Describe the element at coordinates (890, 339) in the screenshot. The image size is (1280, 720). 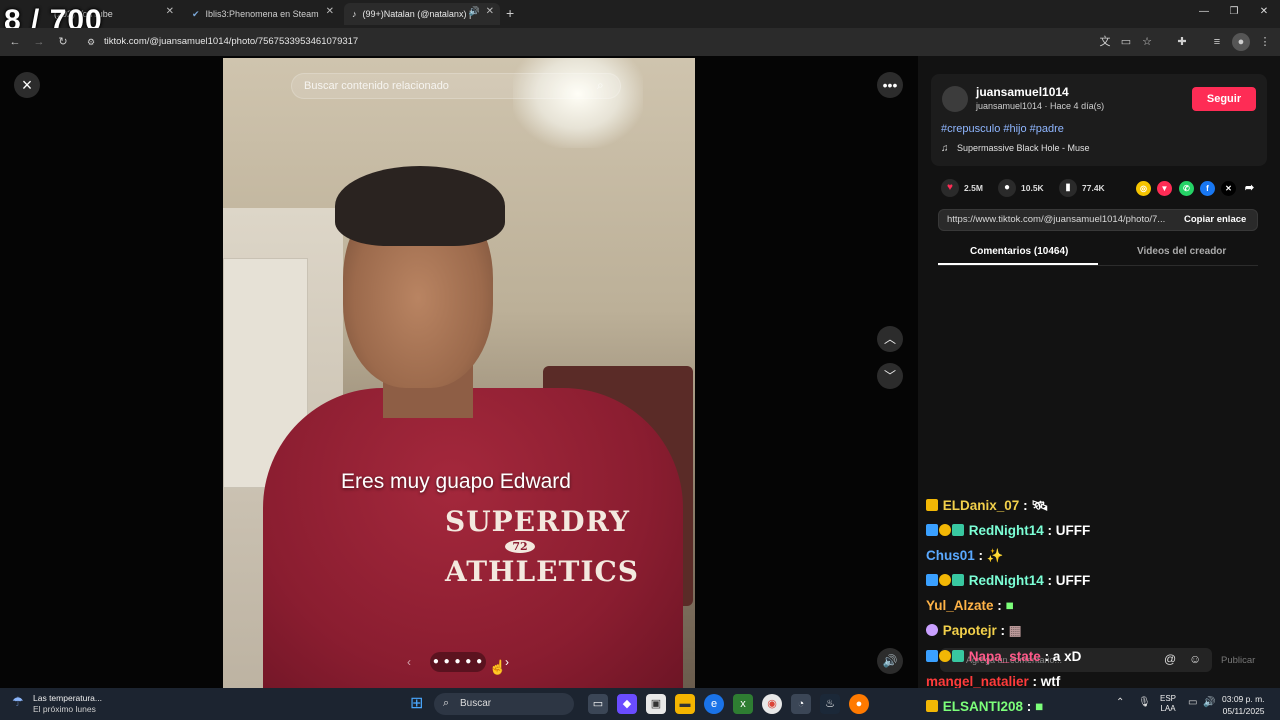
I see `previous-post-button: ︿` at that location.